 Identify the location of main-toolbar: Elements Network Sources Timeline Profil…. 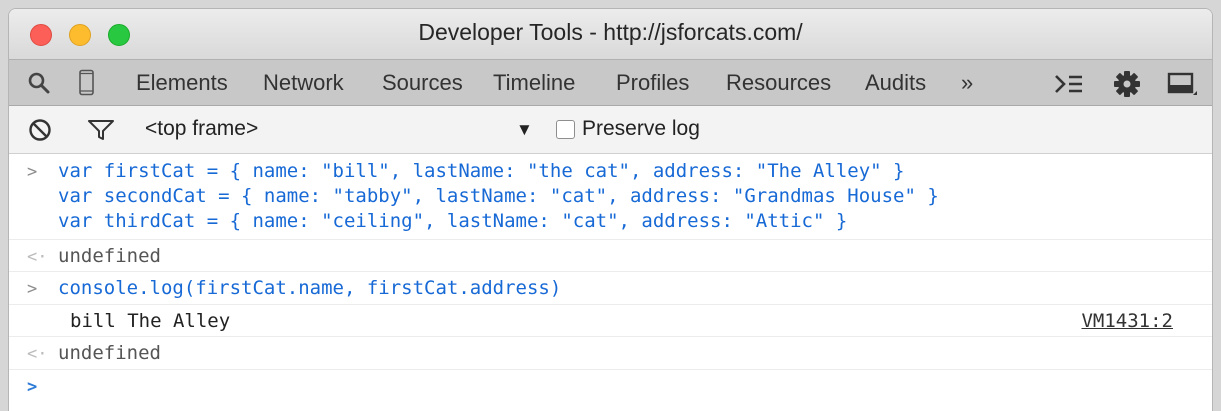
(610, 82).